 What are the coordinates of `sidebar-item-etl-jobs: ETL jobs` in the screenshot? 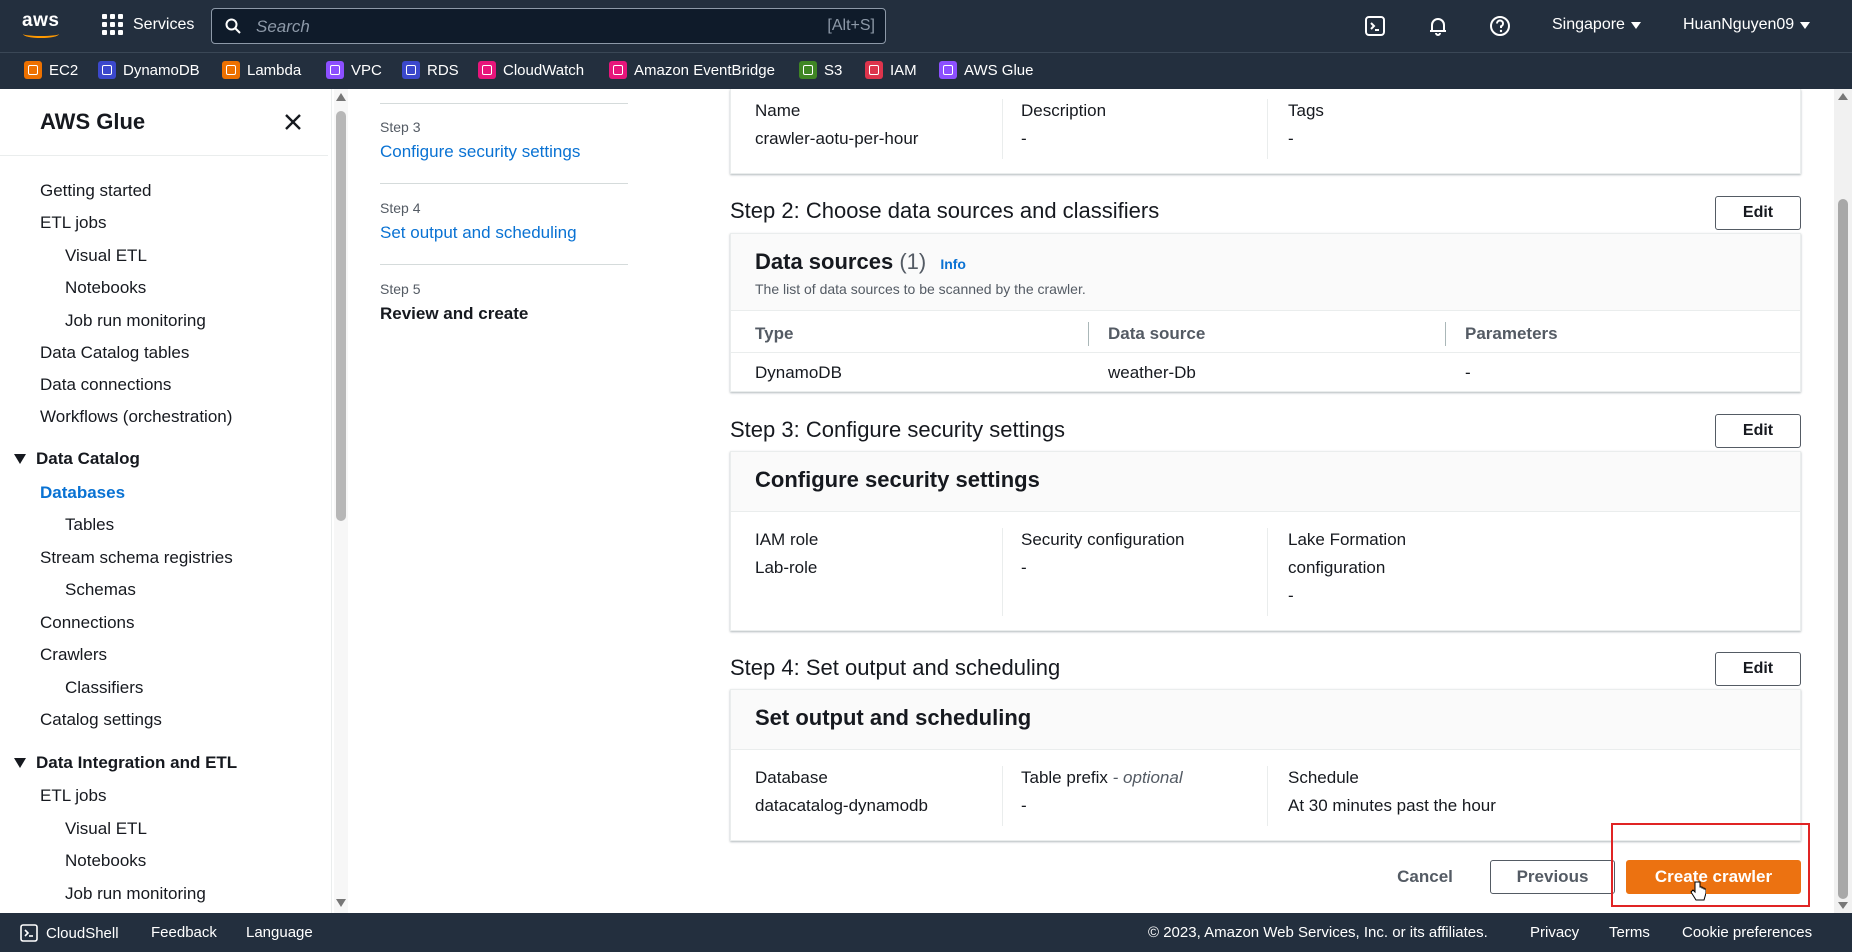 It's located at (73, 223).